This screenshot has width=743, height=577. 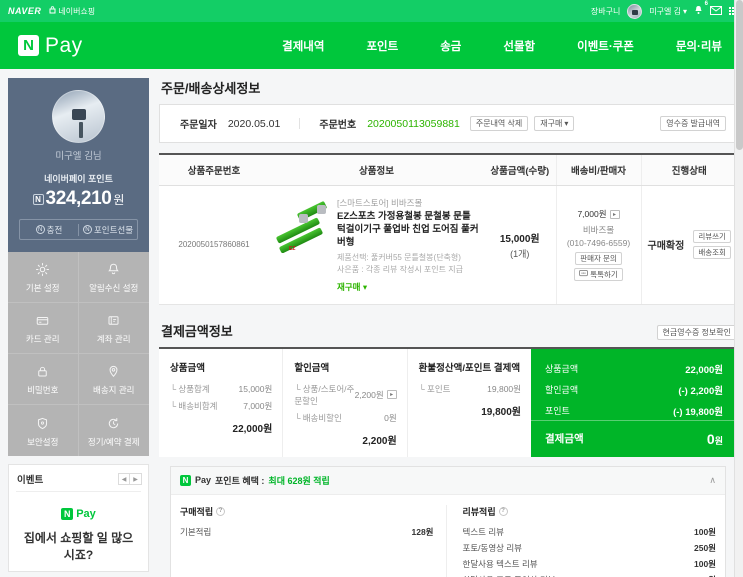 I want to click on payment-col-title-product: 상품금액, so click(x=187, y=368).